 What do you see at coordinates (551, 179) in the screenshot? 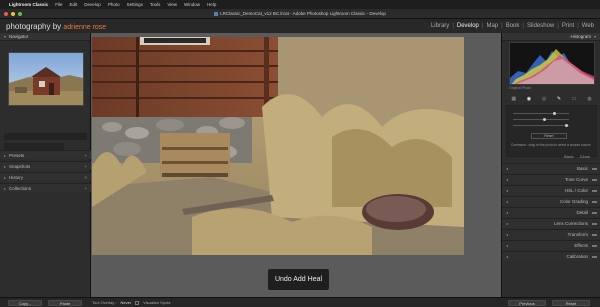
I see `tone-curve-panel-header: ◂ Tone Curve` at bounding box center [551, 179].